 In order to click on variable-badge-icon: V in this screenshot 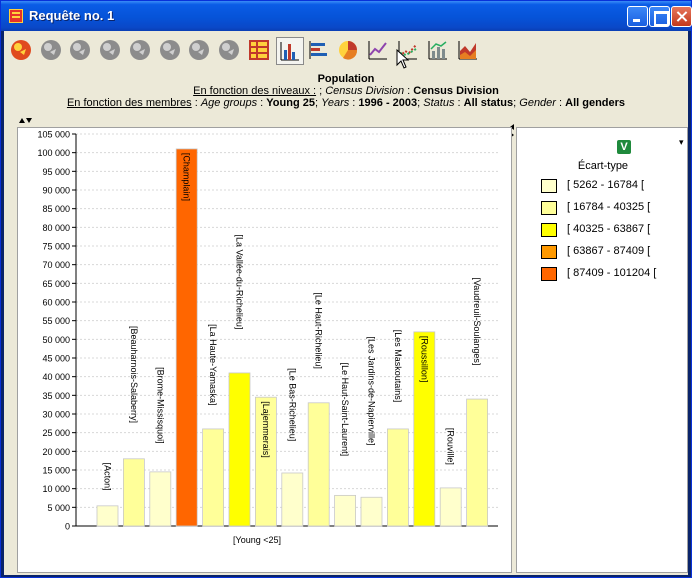, I will do `click(624, 147)`.